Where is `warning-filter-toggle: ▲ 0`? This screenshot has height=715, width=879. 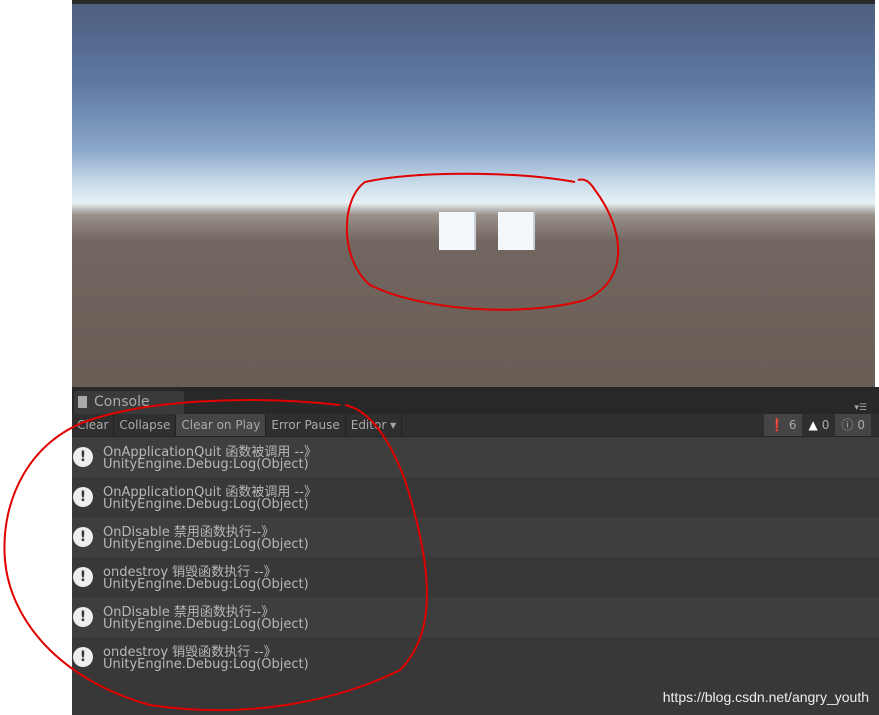
warning-filter-toggle: ▲ 0 is located at coordinates (818, 425).